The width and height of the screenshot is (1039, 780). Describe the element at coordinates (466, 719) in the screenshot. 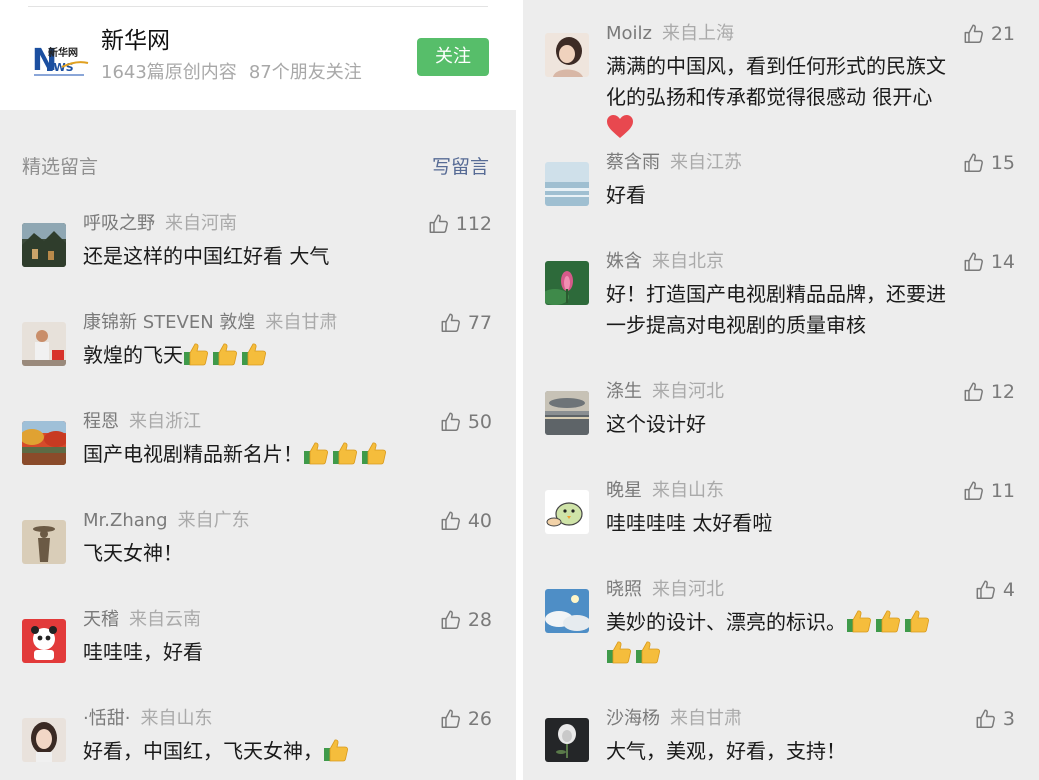

I see `like-button: 26` at that location.